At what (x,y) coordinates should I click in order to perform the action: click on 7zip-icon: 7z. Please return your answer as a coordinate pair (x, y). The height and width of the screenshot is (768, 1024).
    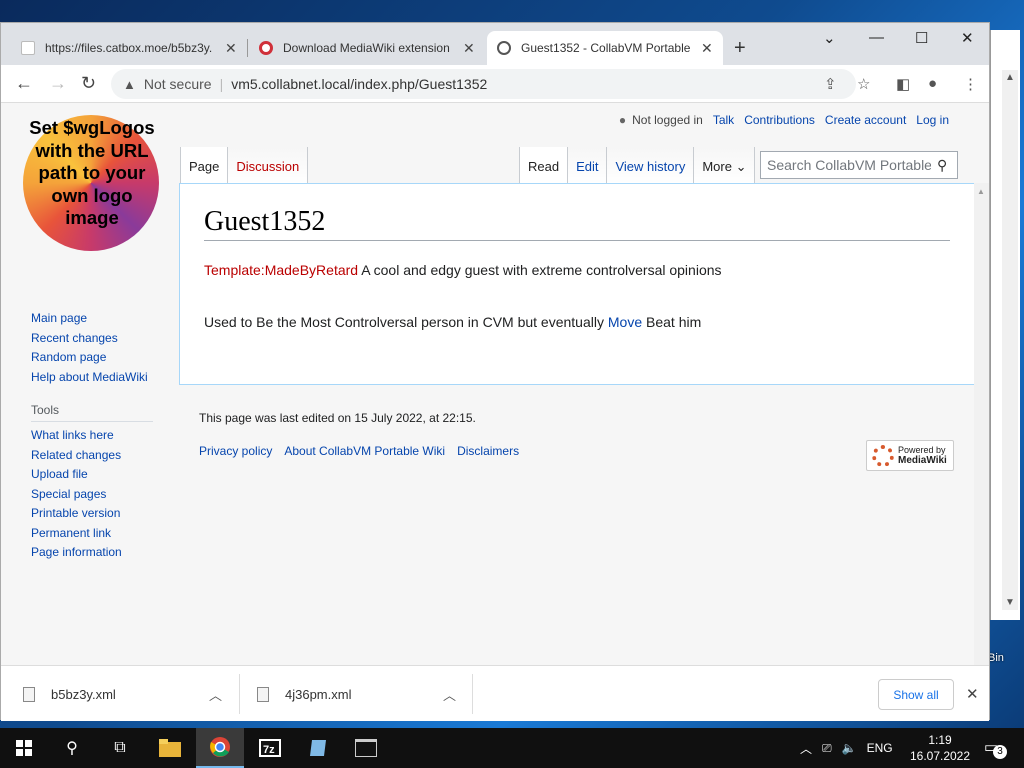
    Looking at the image, I should click on (270, 748).